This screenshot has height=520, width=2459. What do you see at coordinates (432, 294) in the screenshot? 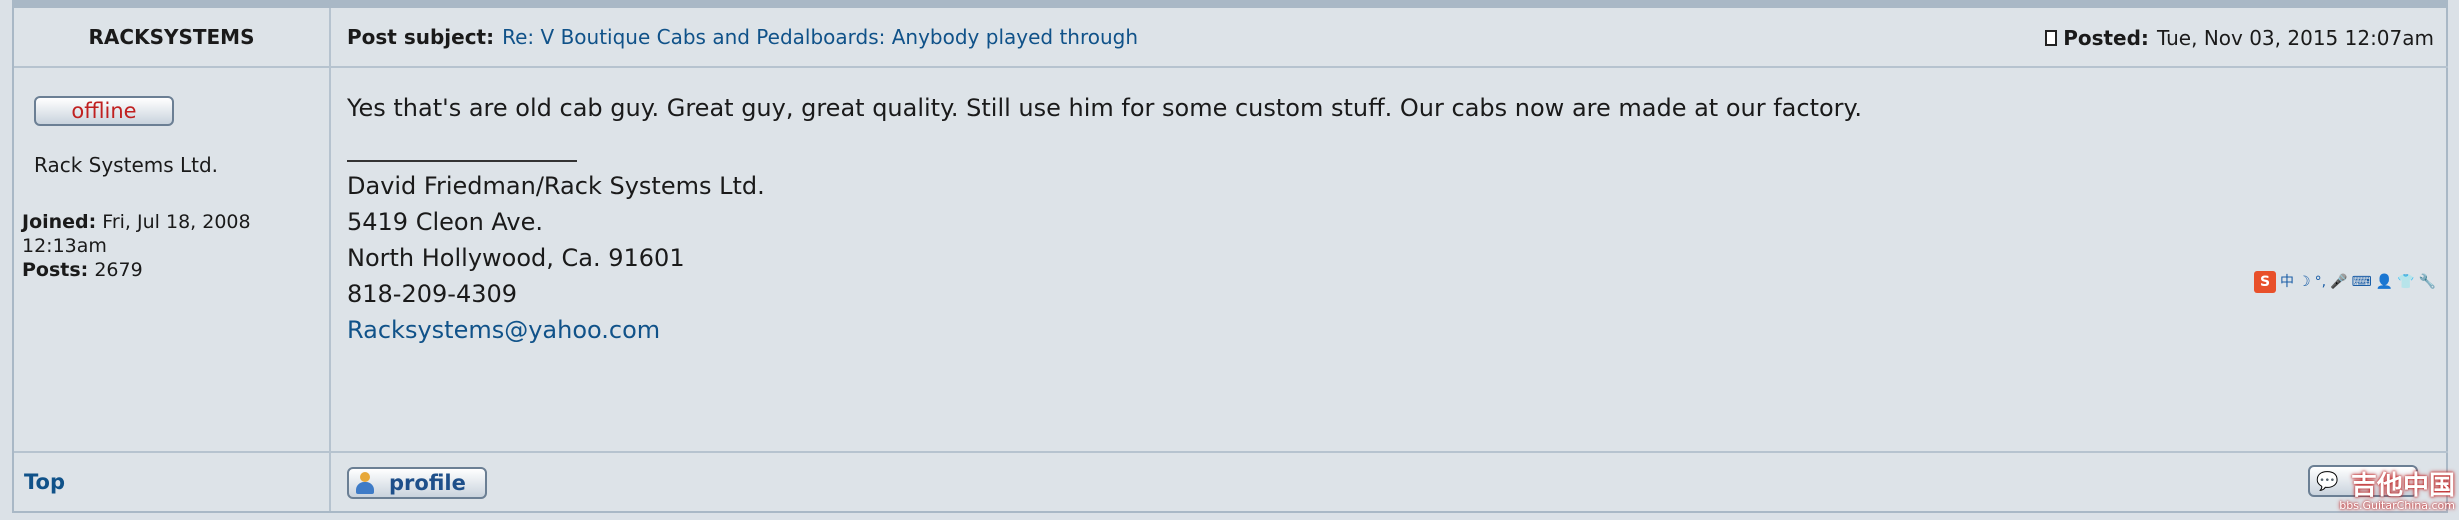
I see `signature-line-4: 818-209-4309` at bounding box center [432, 294].